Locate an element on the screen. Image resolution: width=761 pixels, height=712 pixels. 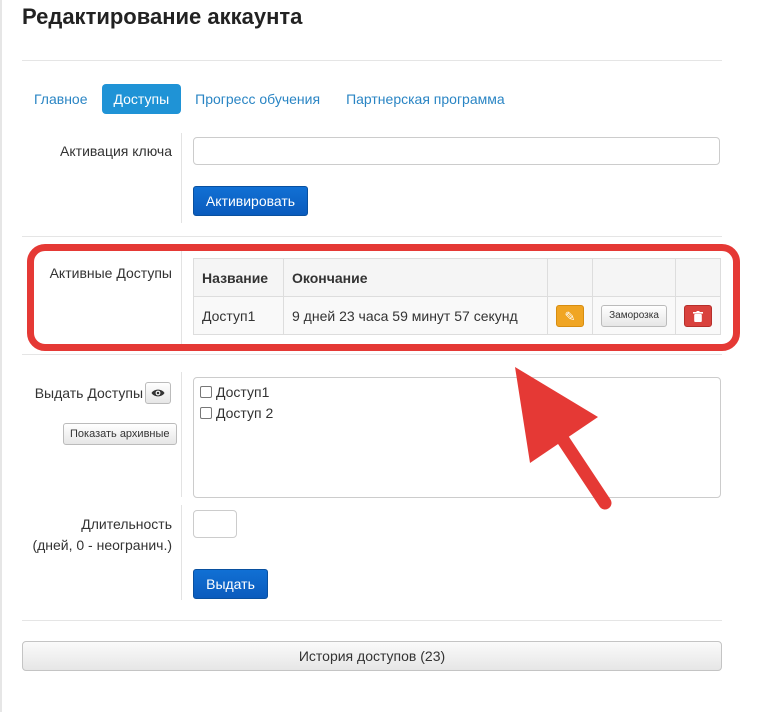
column-header-freeze is located at coordinates (634, 277).